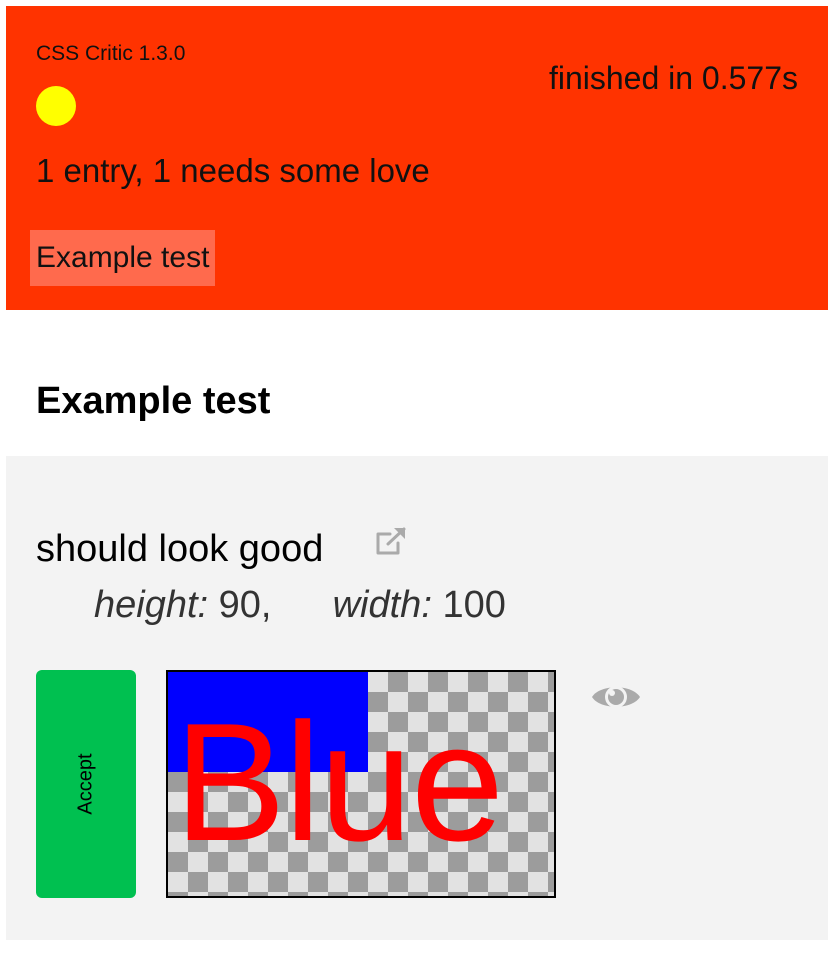 This screenshot has width=840, height=968. What do you see at coordinates (56, 106) in the screenshot?
I see `status-indicator` at bounding box center [56, 106].